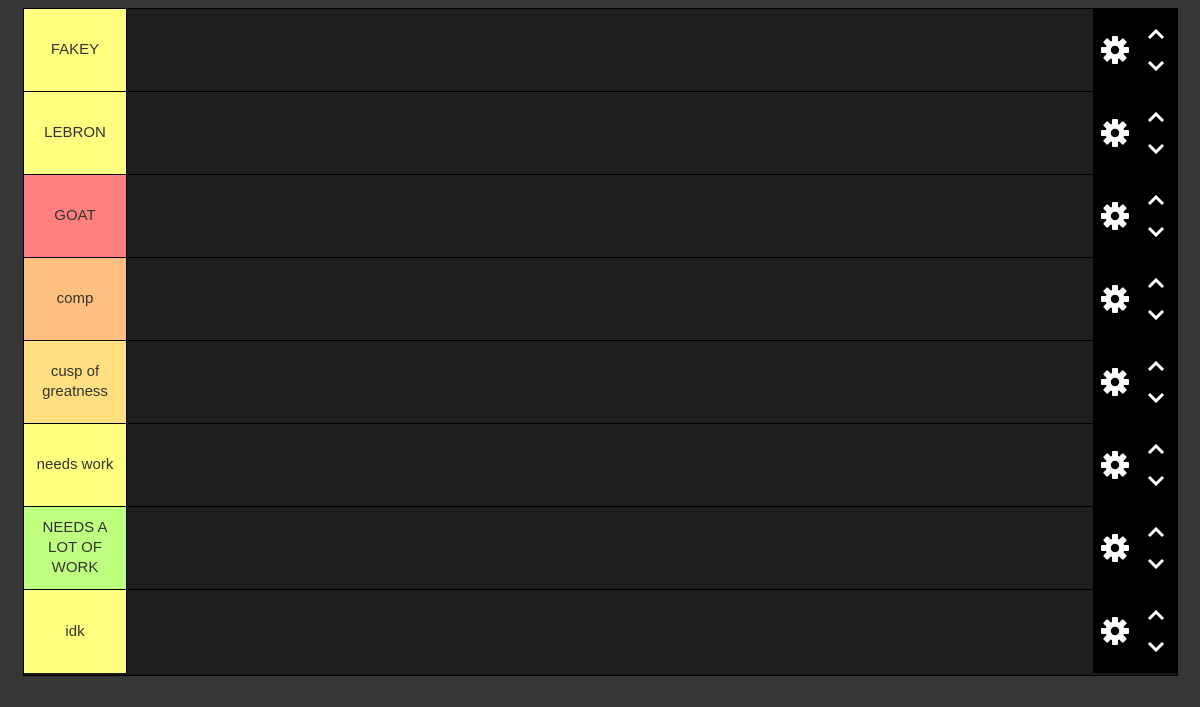 The image size is (1200, 707). What do you see at coordinates (75, 631) in the screenshot?
I see `tier-label: idk` at bounding box center [75, 631].